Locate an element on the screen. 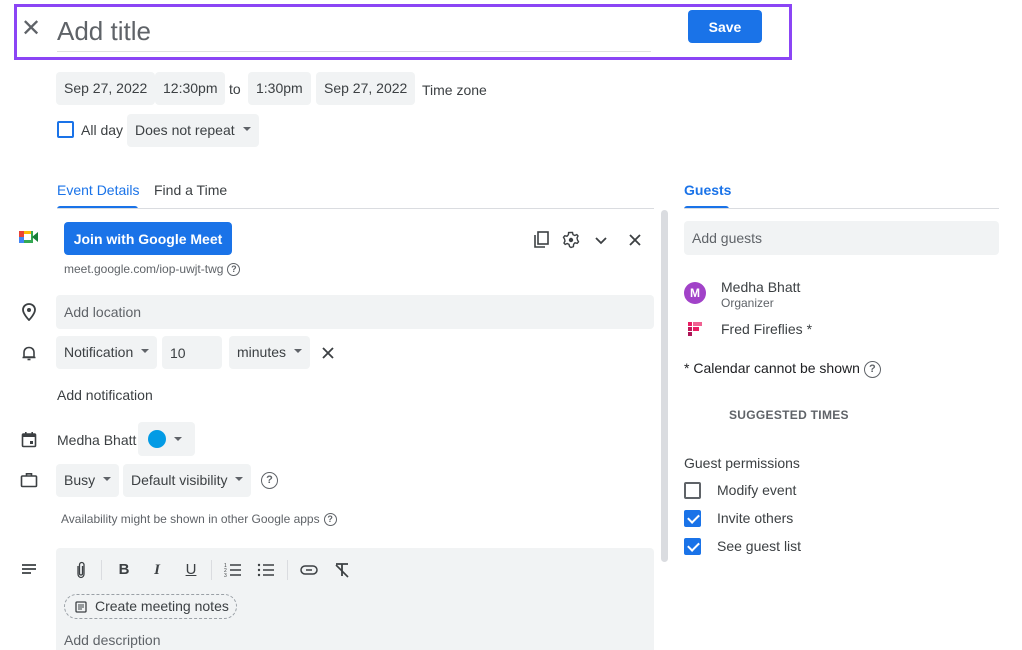 The height and width of the screenshot is (650, 1022). bold-icon: B is located at coordinates (124, 570).